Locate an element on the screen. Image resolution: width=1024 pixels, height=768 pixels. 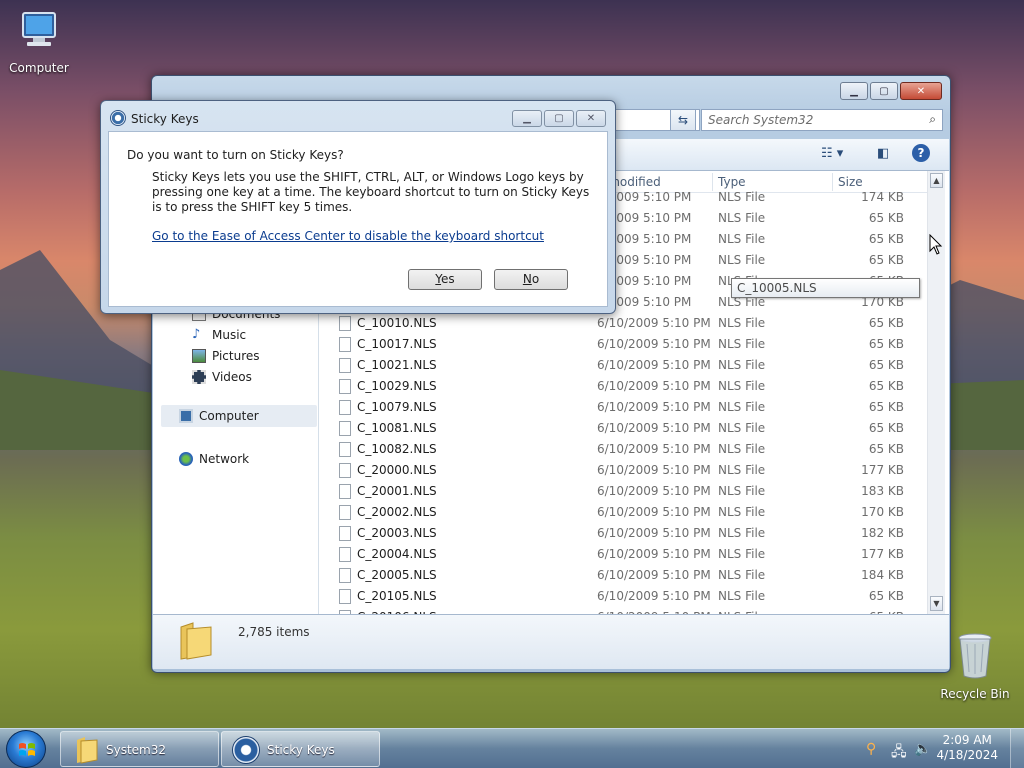
file-name: C_10079.NLS is located at coordinates (397, 407).